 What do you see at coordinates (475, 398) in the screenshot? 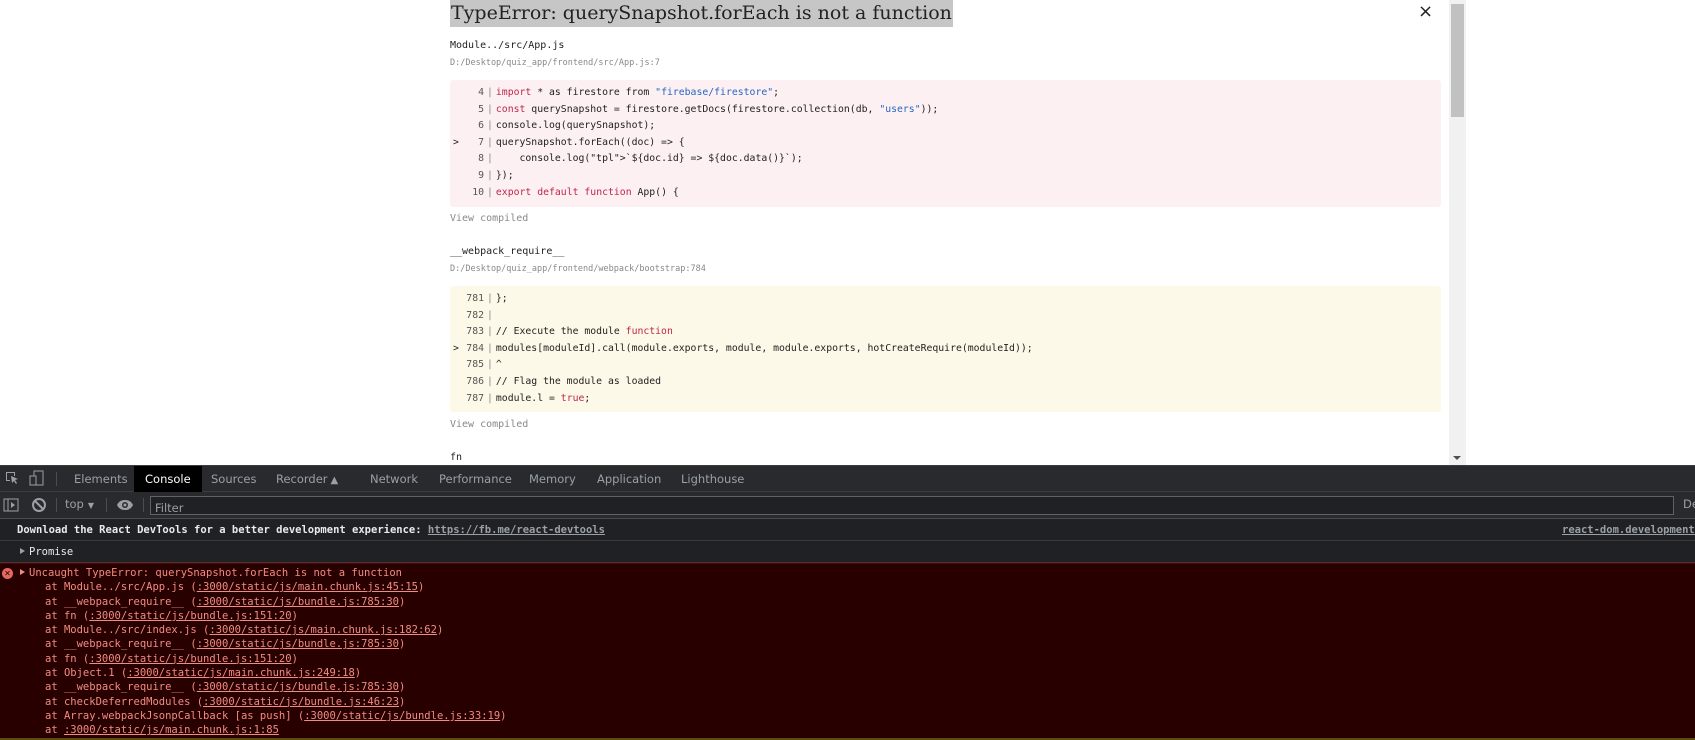
I see `line-number: 787` at bounding box center [475, 398].